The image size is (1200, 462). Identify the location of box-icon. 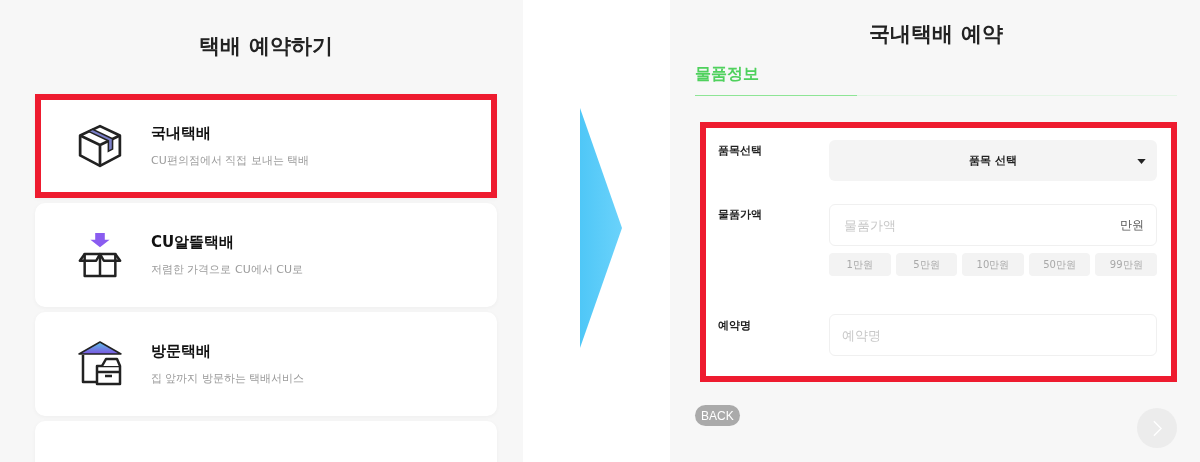
(100, 146).